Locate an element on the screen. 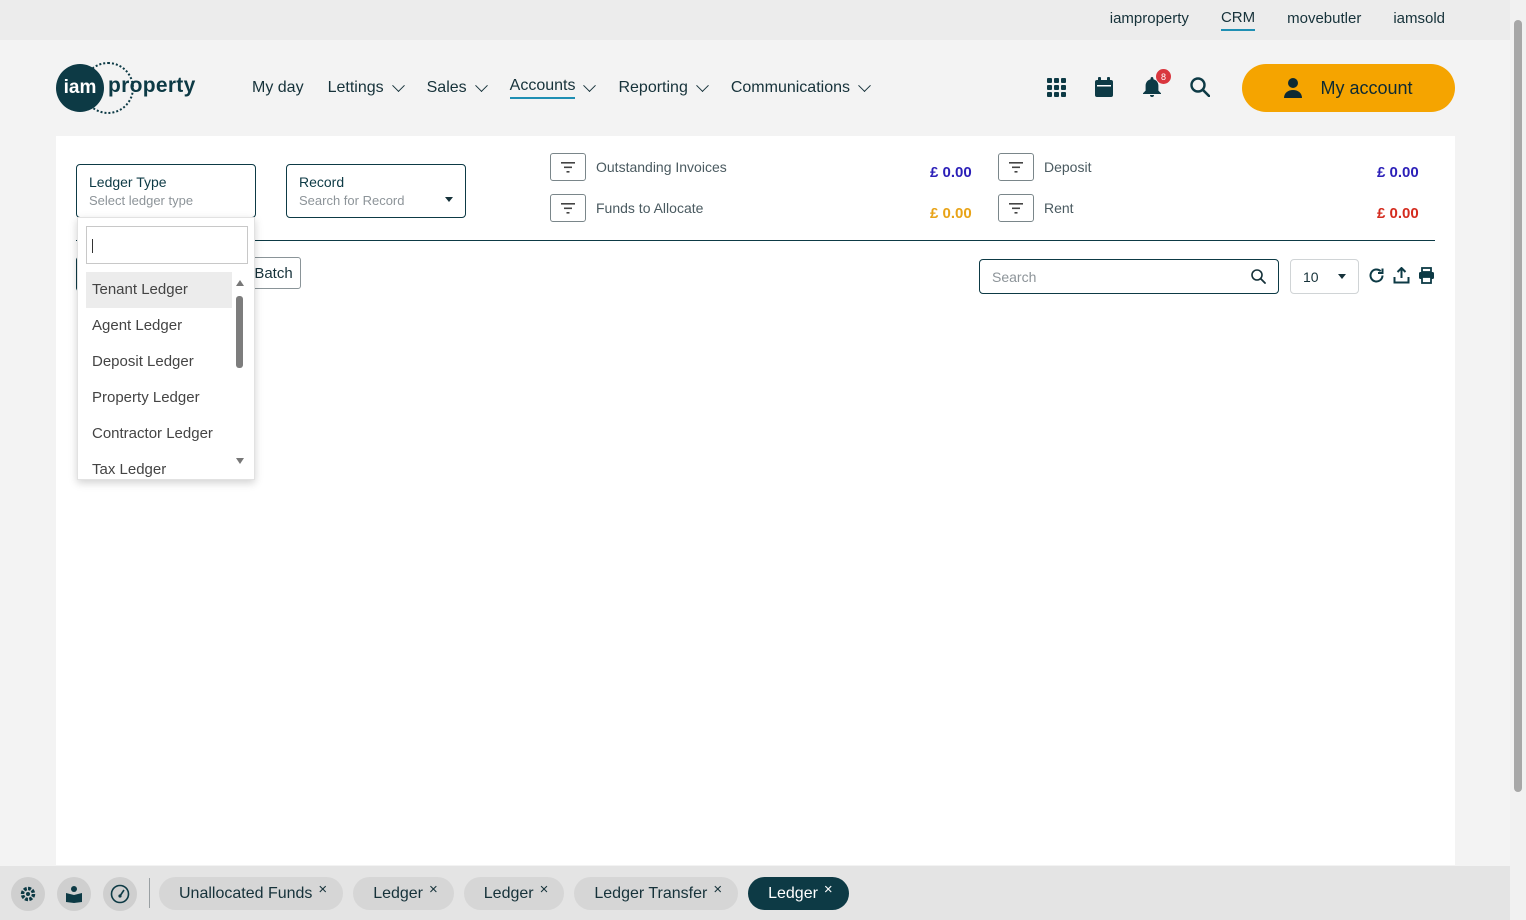  print-icon is located at coordinates (1426, 278).